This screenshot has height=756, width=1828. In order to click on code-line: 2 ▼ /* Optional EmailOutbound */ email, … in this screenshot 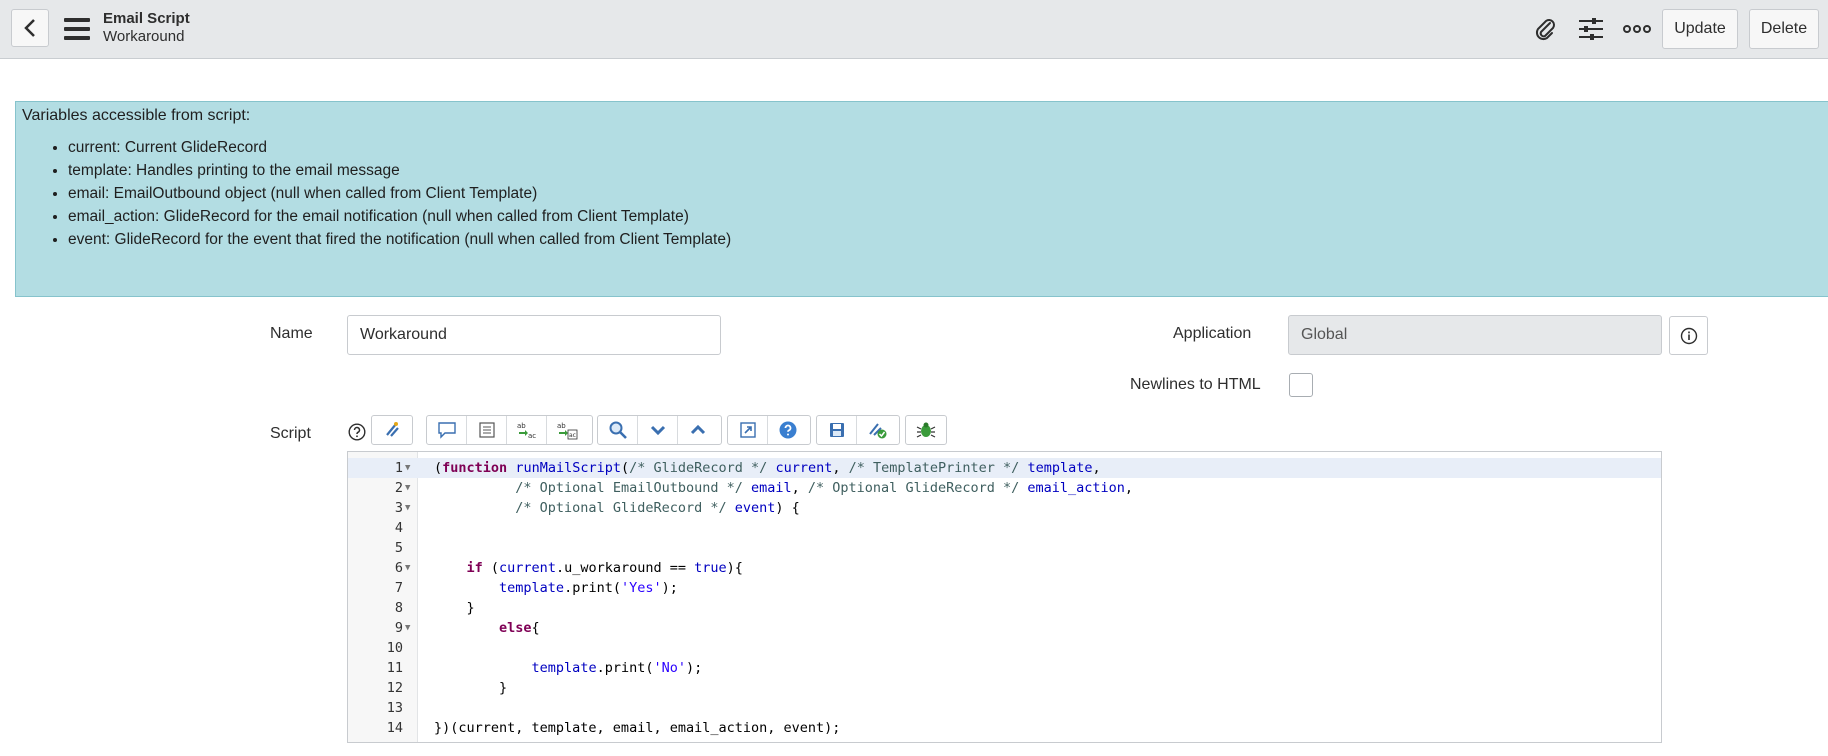, I will do `click(1004, 488)`.